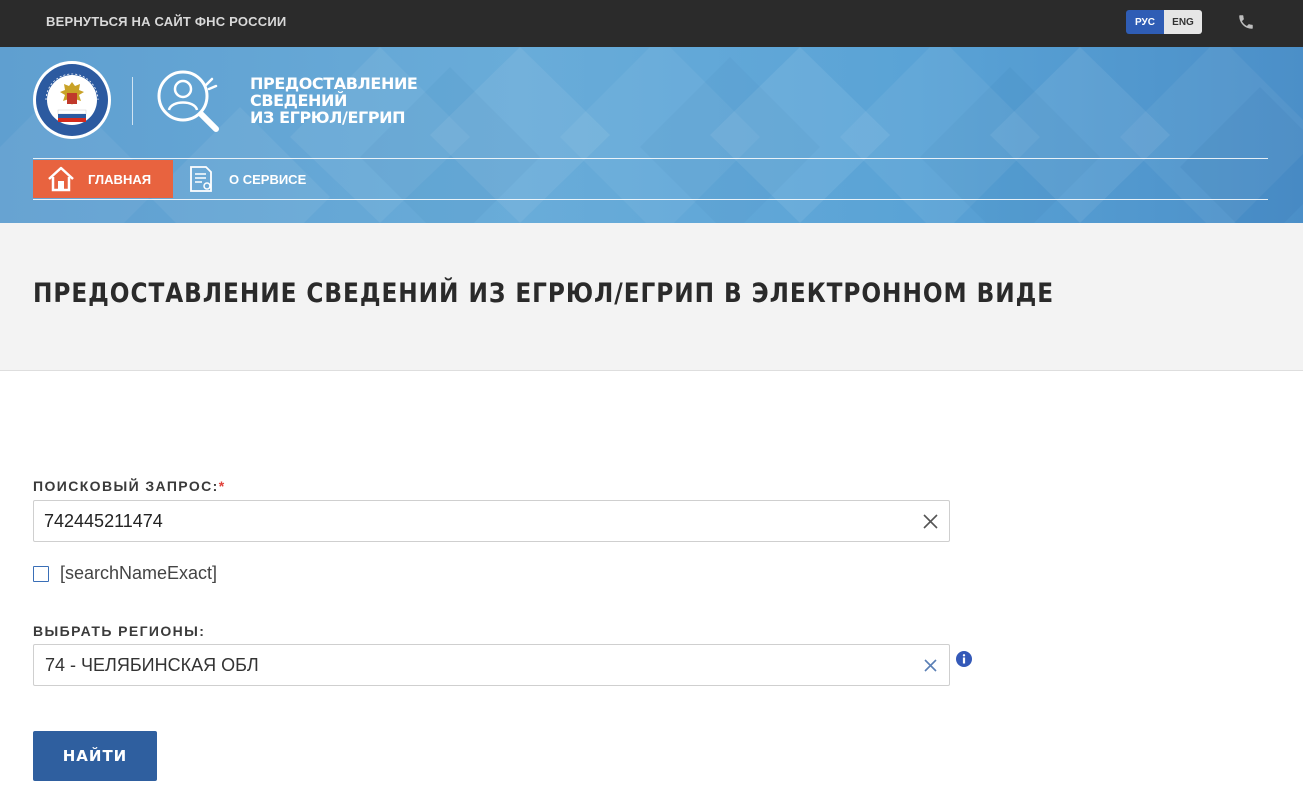 The width and height of the screenshot is (1303, 800). Describe the element at coordinates (491, 665) in the screenshot. I see `region-select: 74 - ЧЕЛЯБИНСКАЯ ОБЛ` at that location.